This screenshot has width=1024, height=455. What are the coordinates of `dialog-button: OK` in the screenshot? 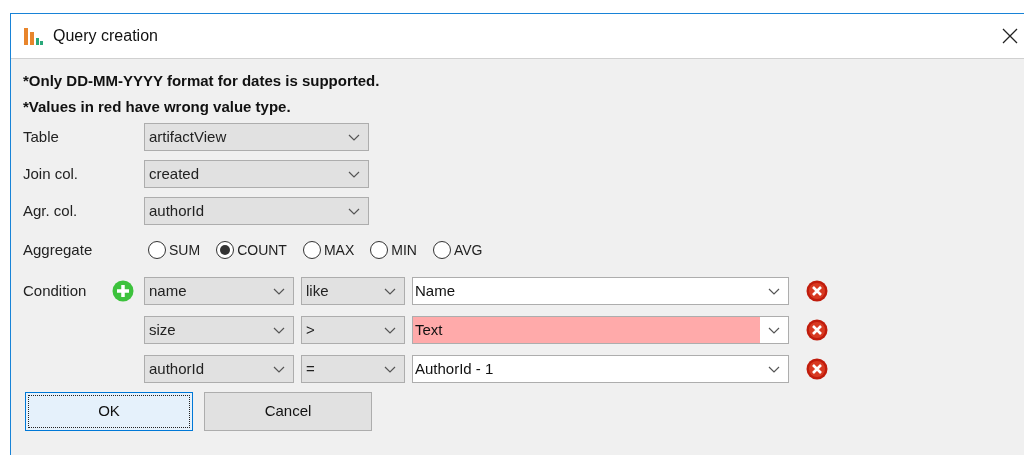 It's located at (109, 411).